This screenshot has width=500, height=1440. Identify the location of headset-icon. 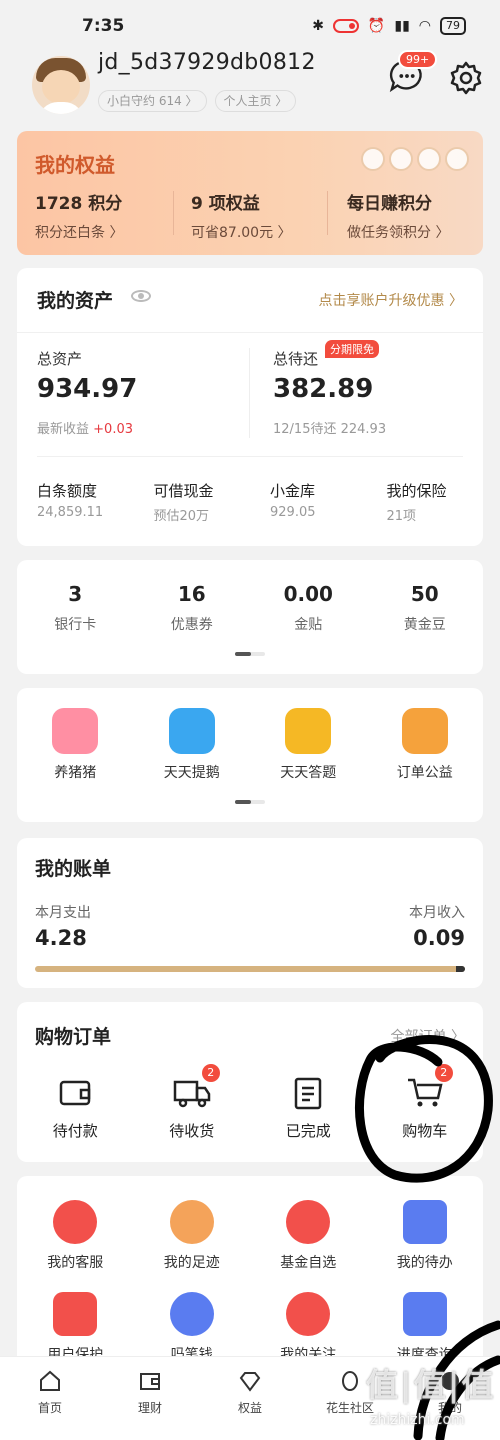
(75, 1222).